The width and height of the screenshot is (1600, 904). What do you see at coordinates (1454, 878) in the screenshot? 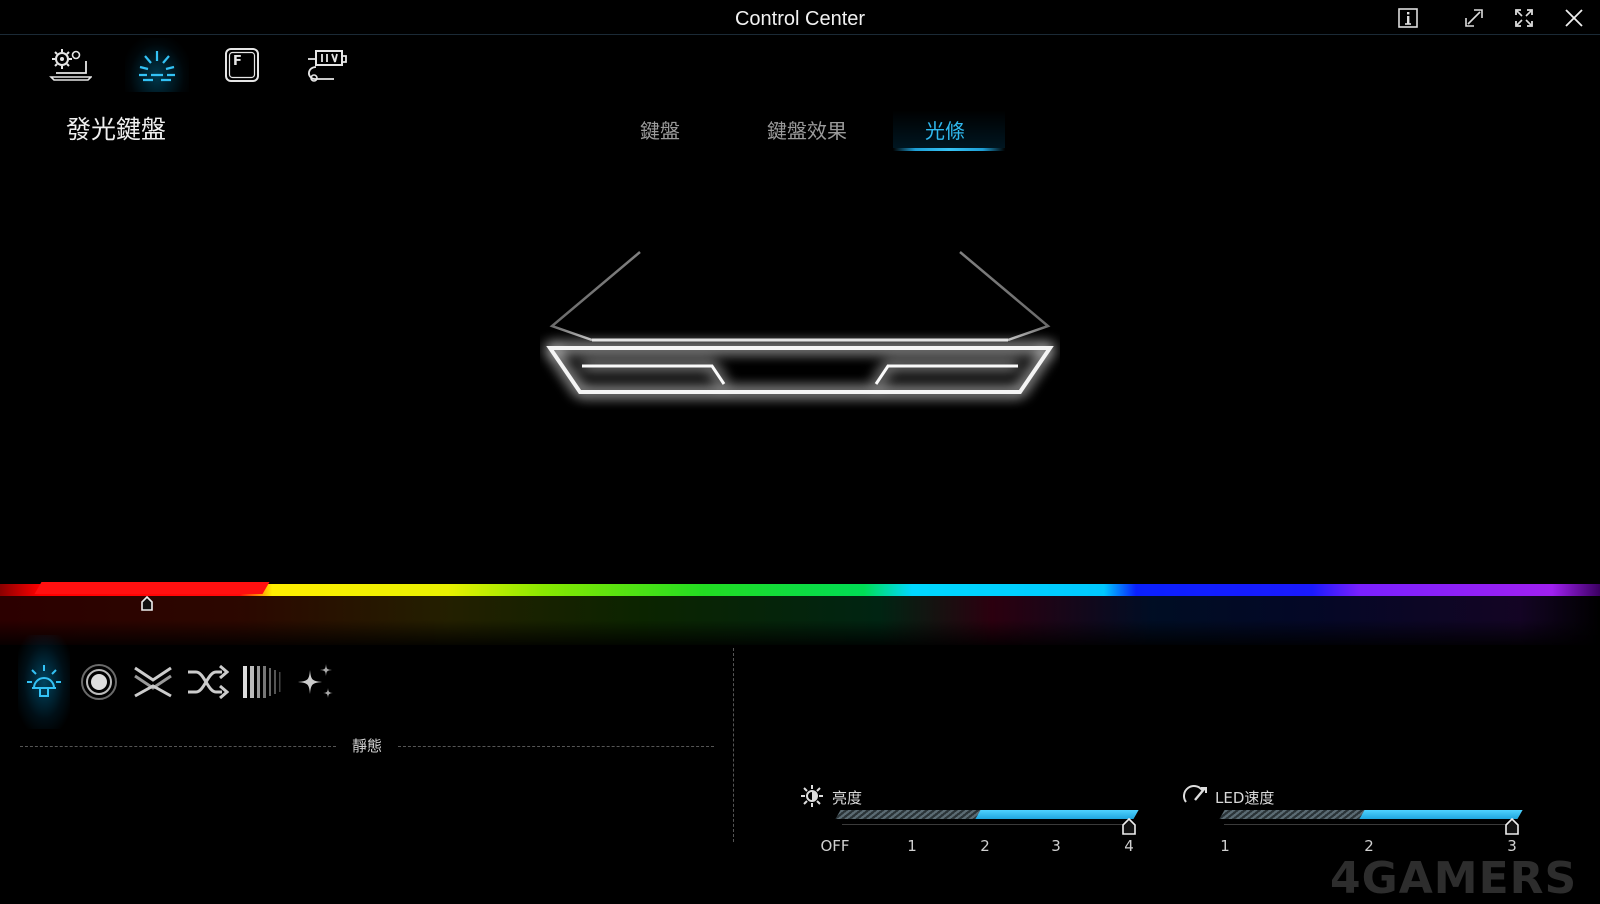
I see `watermark: 4GAMERS` at bounding box center [1454, 878].